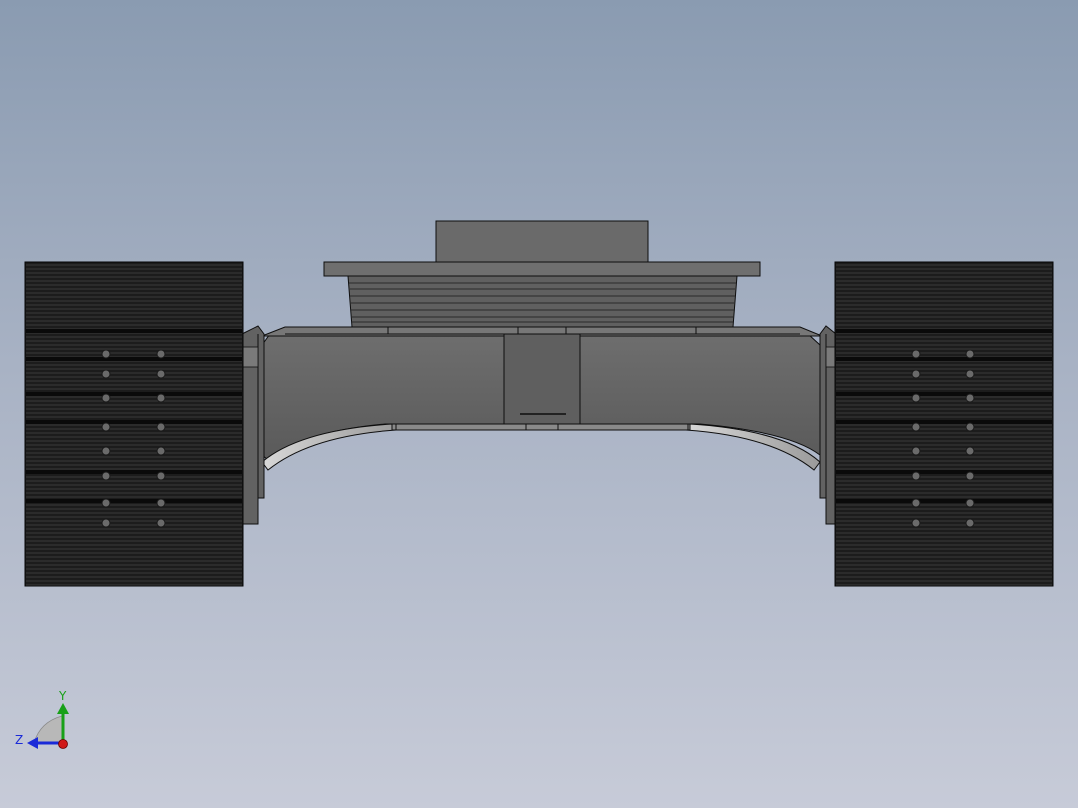 The height and width of the screenshot is (808, 1078). Describe the element at coordinates (542, 301) in the screenshot. I see `slewing-ring` at that location.